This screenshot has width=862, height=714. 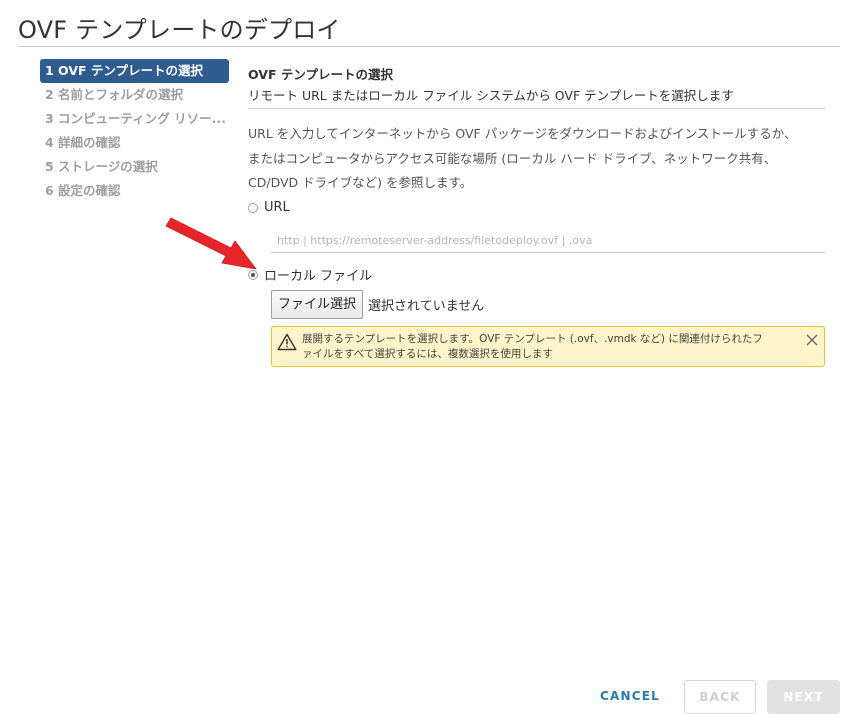 I want to click on description-line: CD/DVD ドライブなど) を参照します。, so click(x=360, y=182).